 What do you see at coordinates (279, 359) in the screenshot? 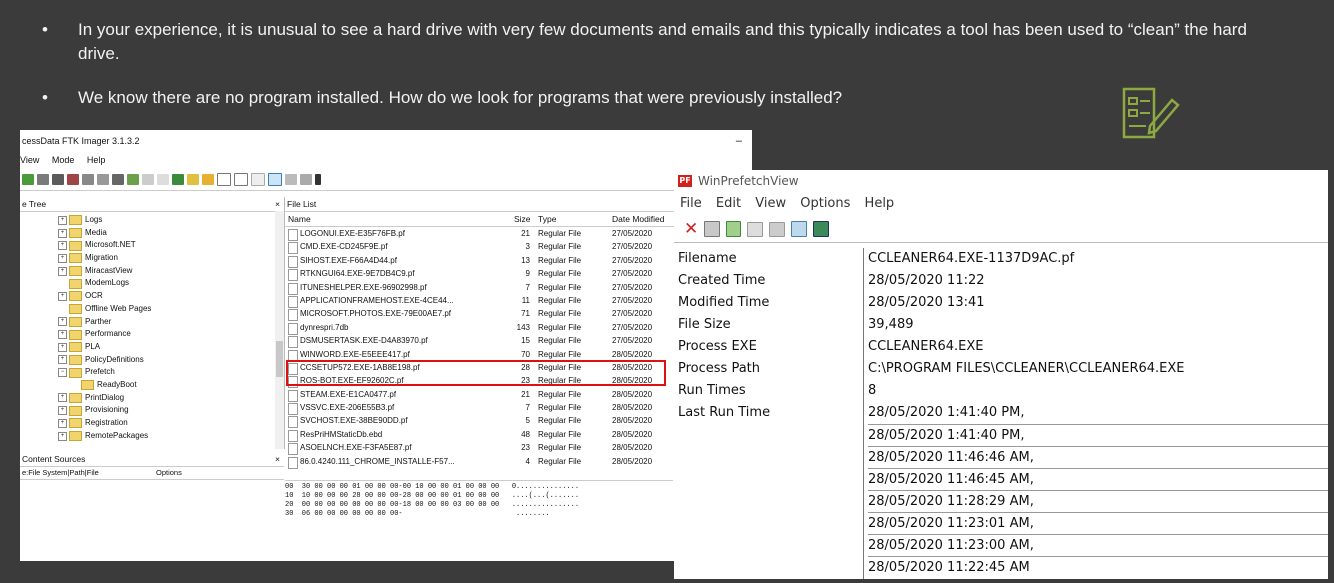
I see `scrollbar-thumb` at bounding box center [279, 359].